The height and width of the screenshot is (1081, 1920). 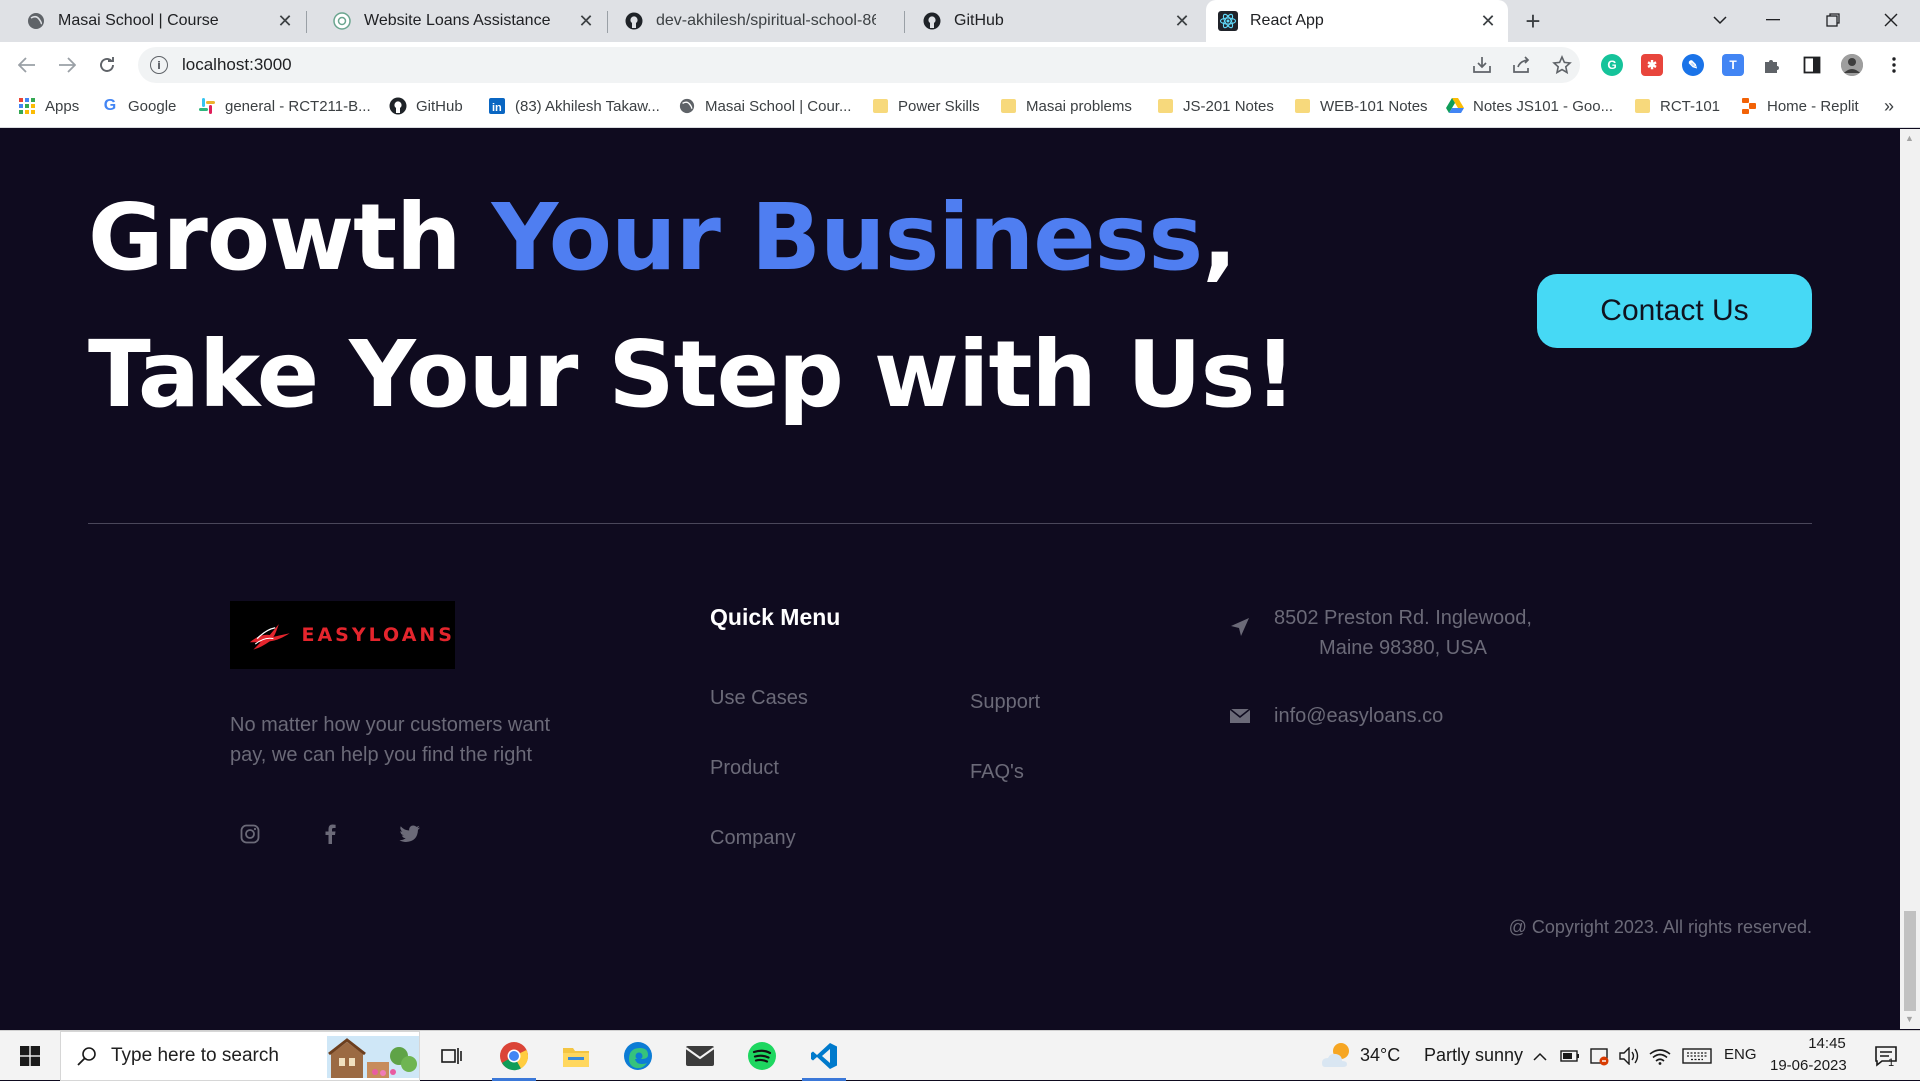 What do you see at coordinates (107, 65) in the screenshot?
I see `reload-icon` at bounding box center [107, 65].